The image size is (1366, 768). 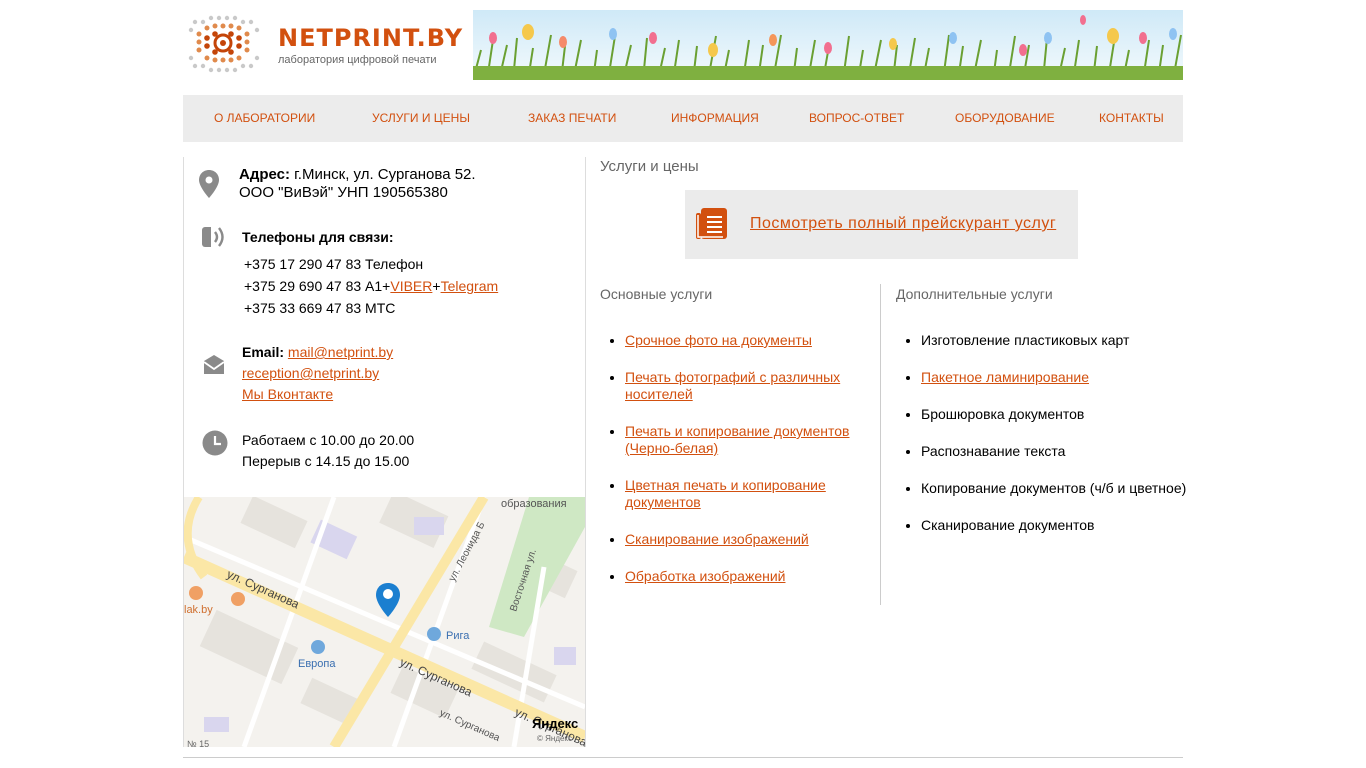 I want to click on nav-item-faq: ВОПРОС-ОТВЕТ, so click(x=856, y=118).